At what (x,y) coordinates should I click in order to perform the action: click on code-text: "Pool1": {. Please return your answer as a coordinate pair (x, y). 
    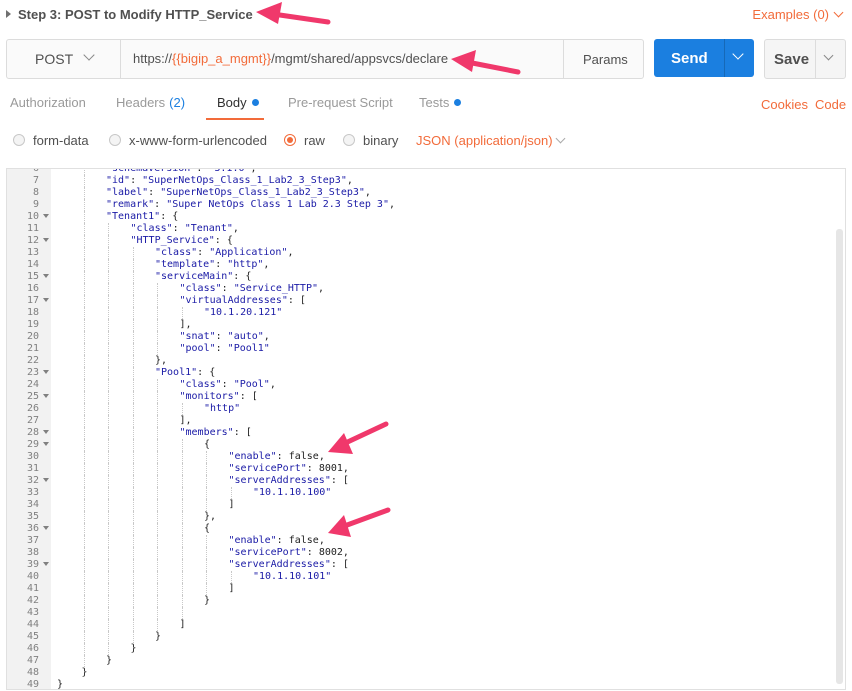
    Looking at the image, I should click on (185, 372).